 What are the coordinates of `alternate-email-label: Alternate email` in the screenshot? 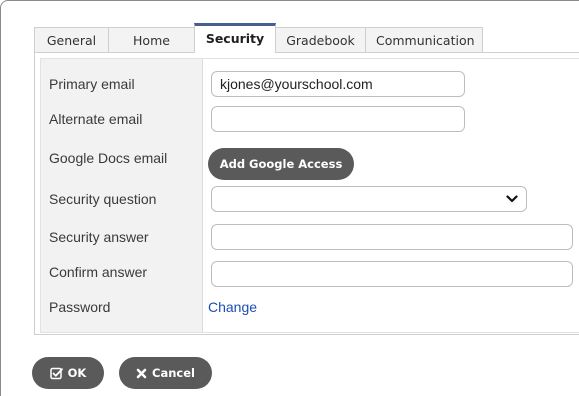 It's located at (96, 119).